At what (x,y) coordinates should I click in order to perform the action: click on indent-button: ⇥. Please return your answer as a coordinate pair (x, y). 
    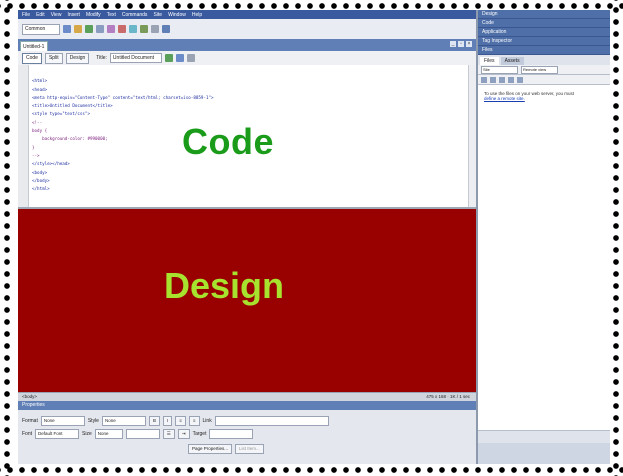
    Looking at the image, I should click on (183, 434).